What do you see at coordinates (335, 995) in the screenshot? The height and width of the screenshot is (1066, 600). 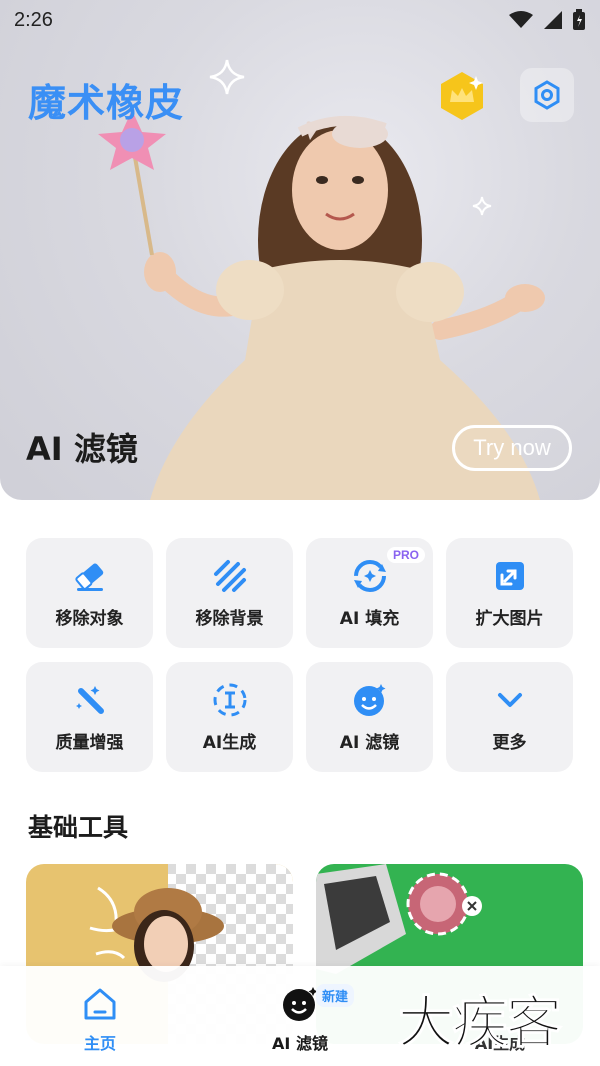 I see `new-badge: 新建` at bounding box center [335, 995].